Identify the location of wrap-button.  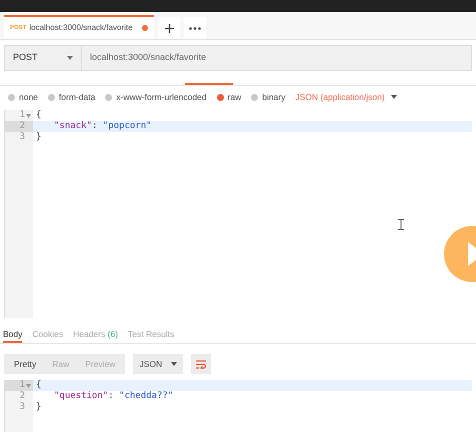
(201, 364).